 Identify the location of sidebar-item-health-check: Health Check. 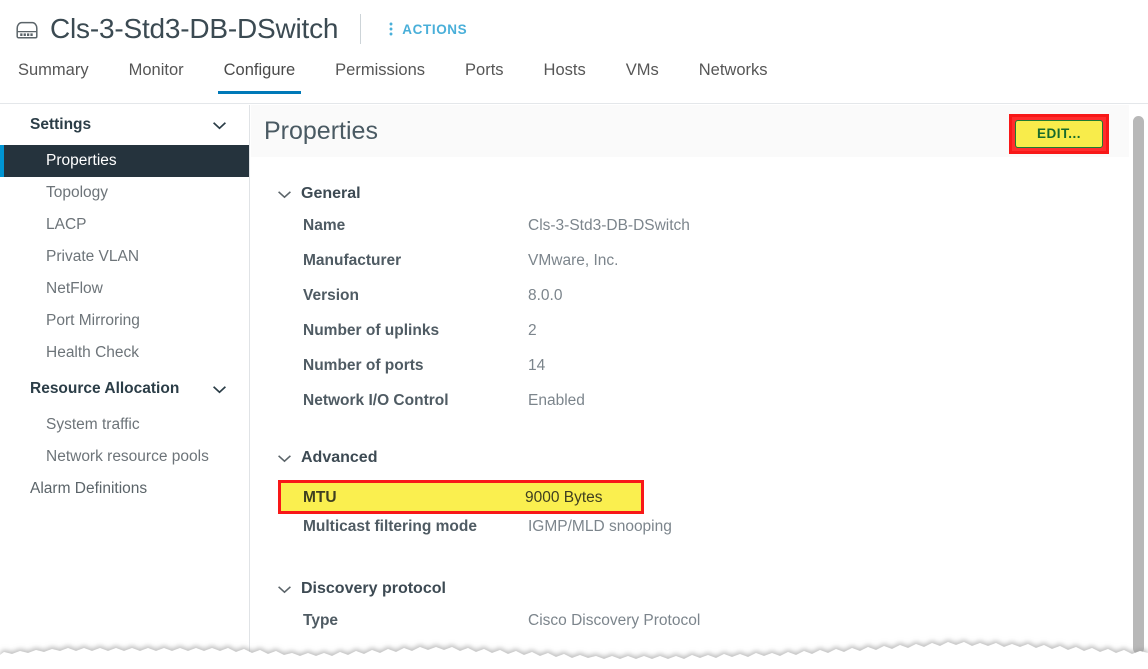
(124, 353).